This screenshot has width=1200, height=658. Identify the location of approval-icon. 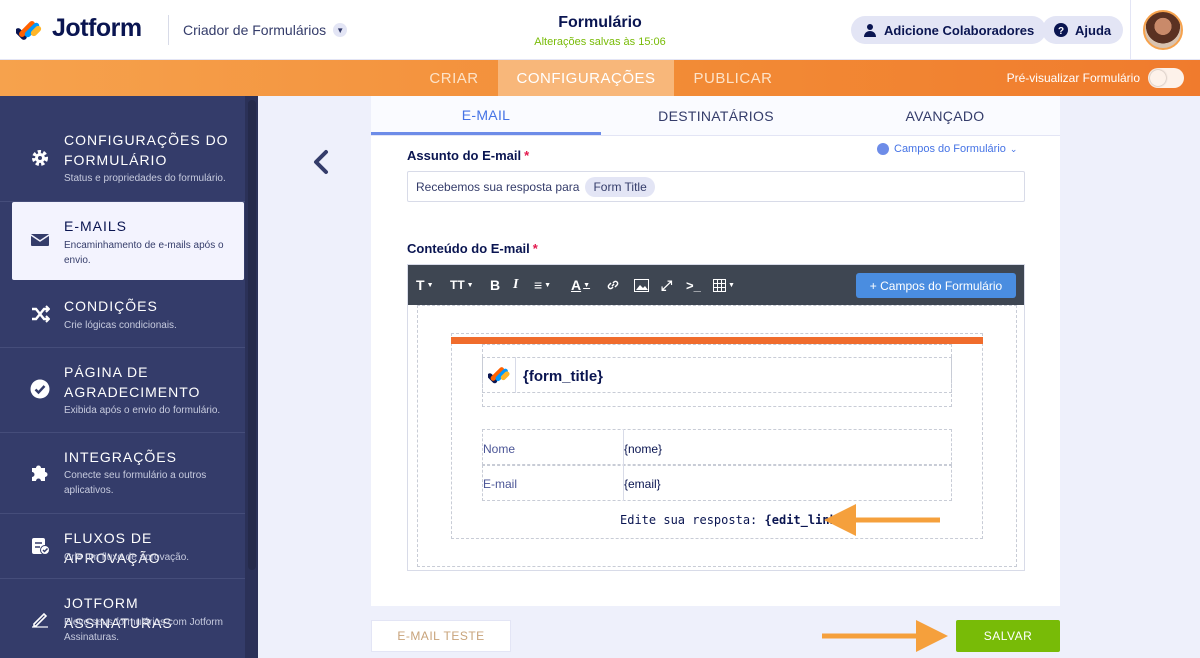
(41, 546).